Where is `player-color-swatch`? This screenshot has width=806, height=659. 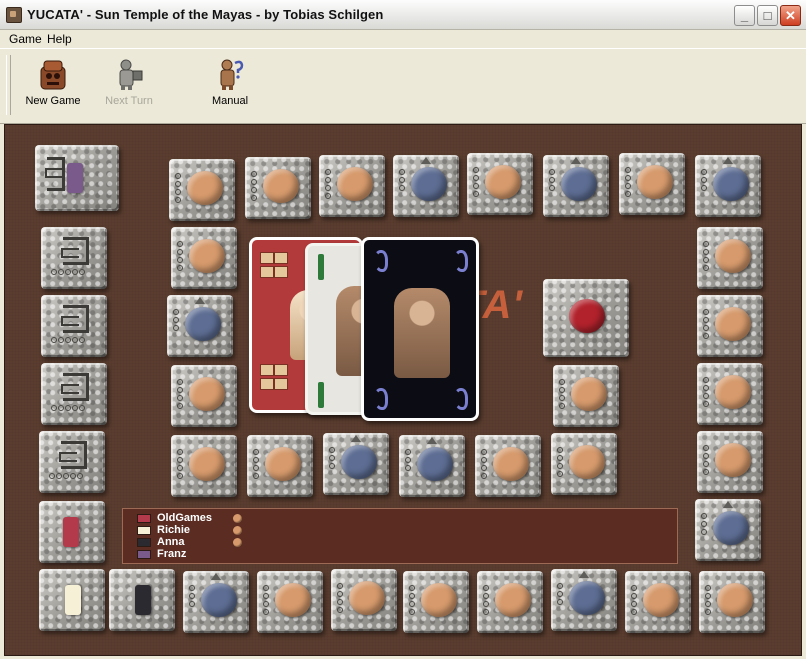
player-color-swatch is located at coordinates (144, 542).